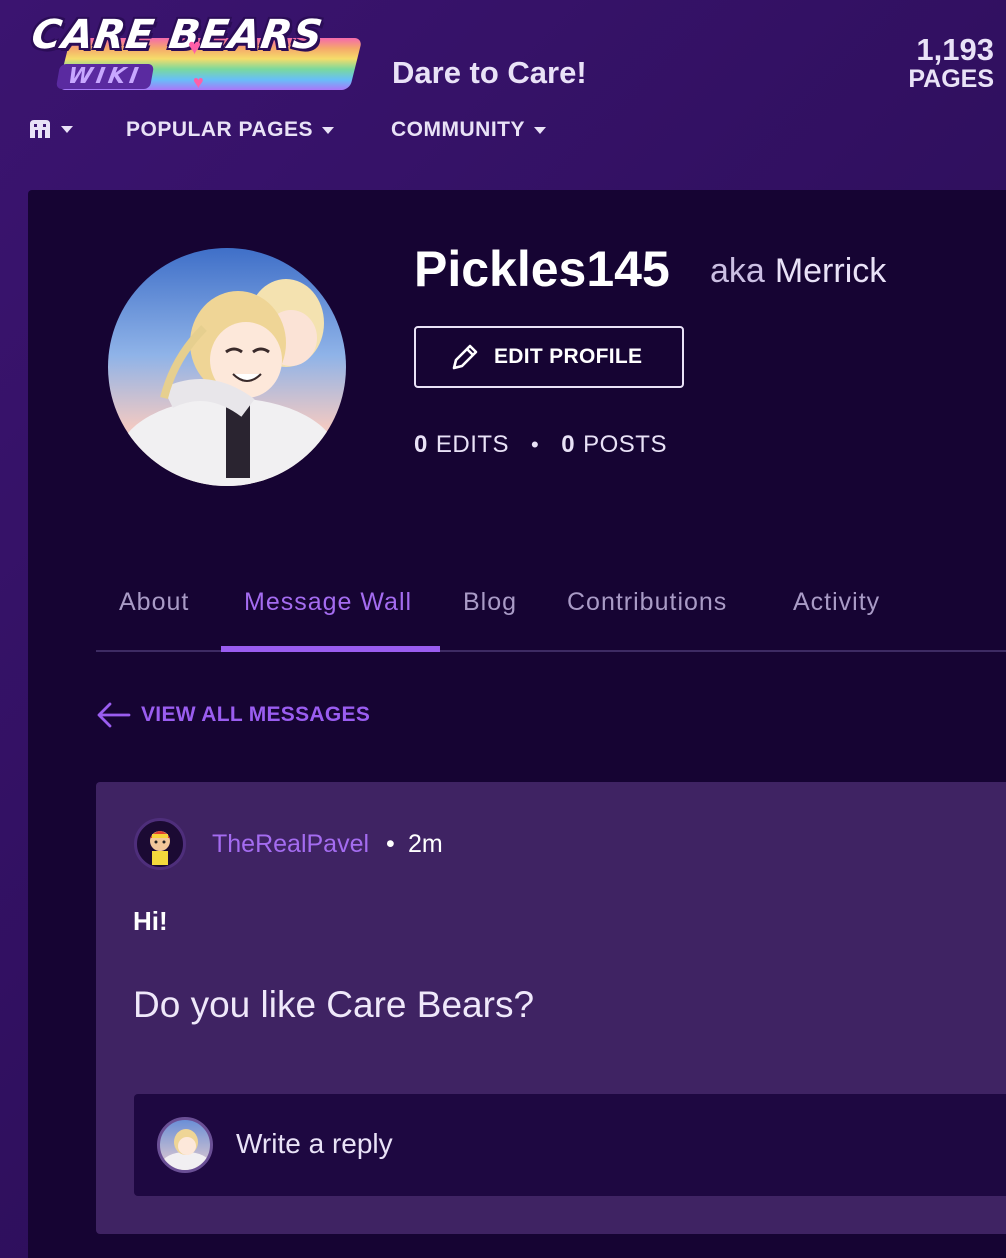 This screenshot has height=1258, width=1006. Describe the element at coordinates (568, 444) in the screenshot. I see `posts-count: 0` at that location.